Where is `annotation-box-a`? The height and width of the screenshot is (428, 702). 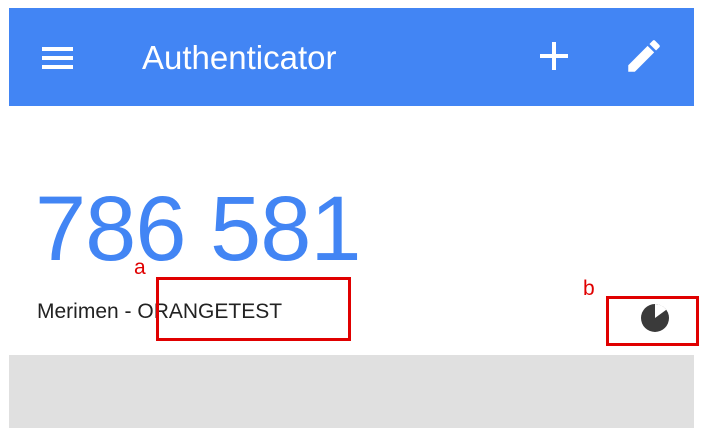
annotation-box-a is located at coordinates (253, 309).